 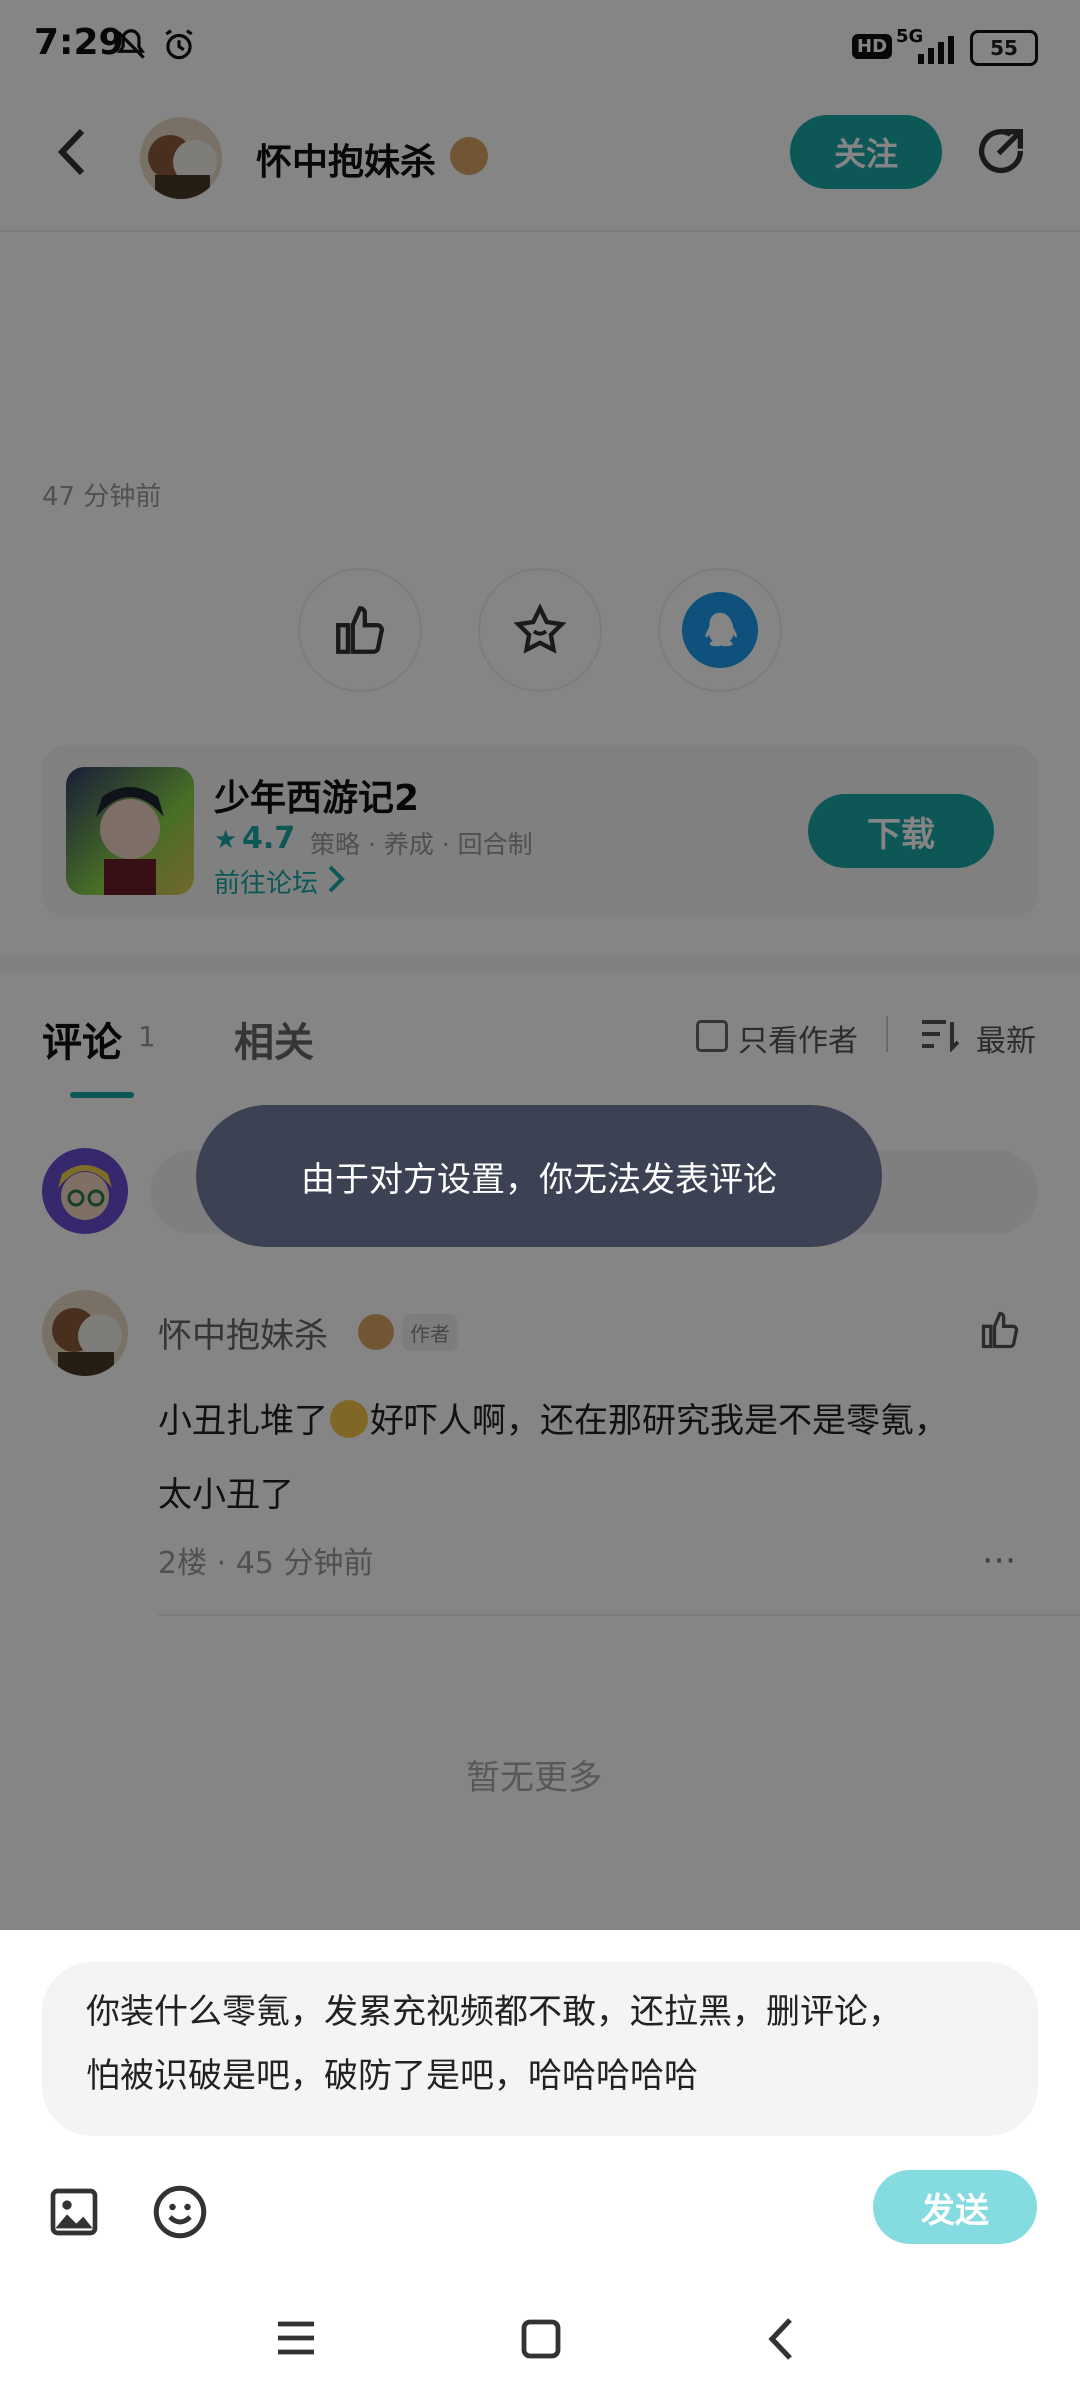 I want to click on composer-line1: 你装什么零氪，发累充视频都不敢，还拉黑，删评论，, so click(x=494, y=2012).